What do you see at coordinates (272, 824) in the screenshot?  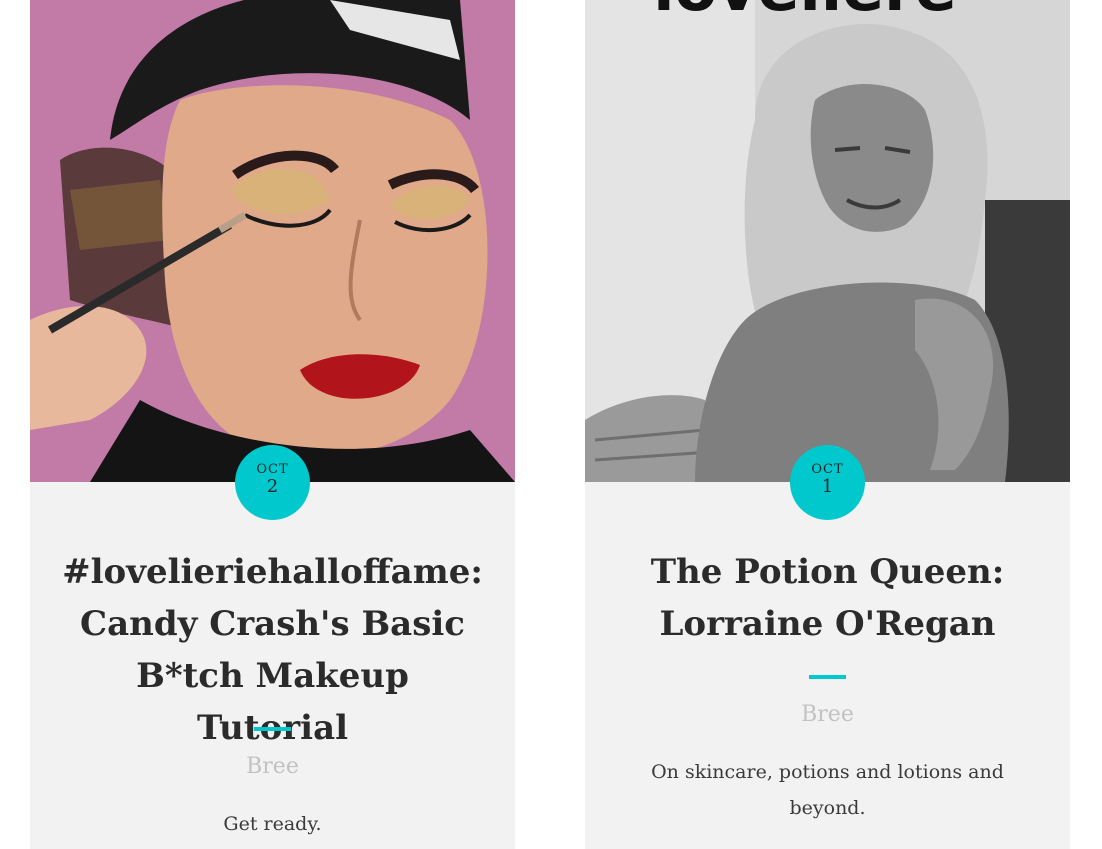 I see `post-excerpt-1: Get ready.` at bounding box center [272, 824].